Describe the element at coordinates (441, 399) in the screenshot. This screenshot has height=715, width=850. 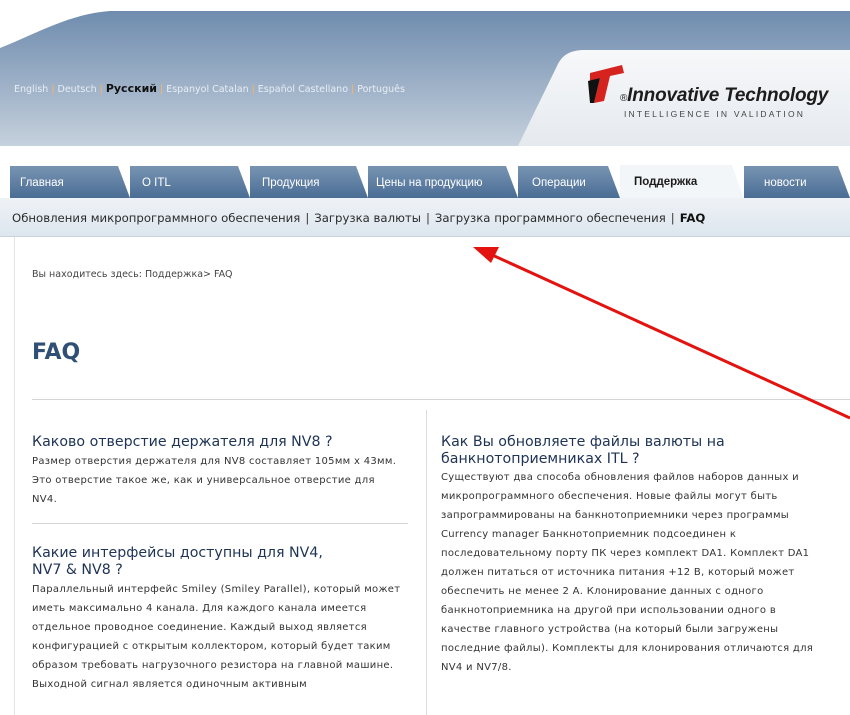
I see `title-divider` at that location.